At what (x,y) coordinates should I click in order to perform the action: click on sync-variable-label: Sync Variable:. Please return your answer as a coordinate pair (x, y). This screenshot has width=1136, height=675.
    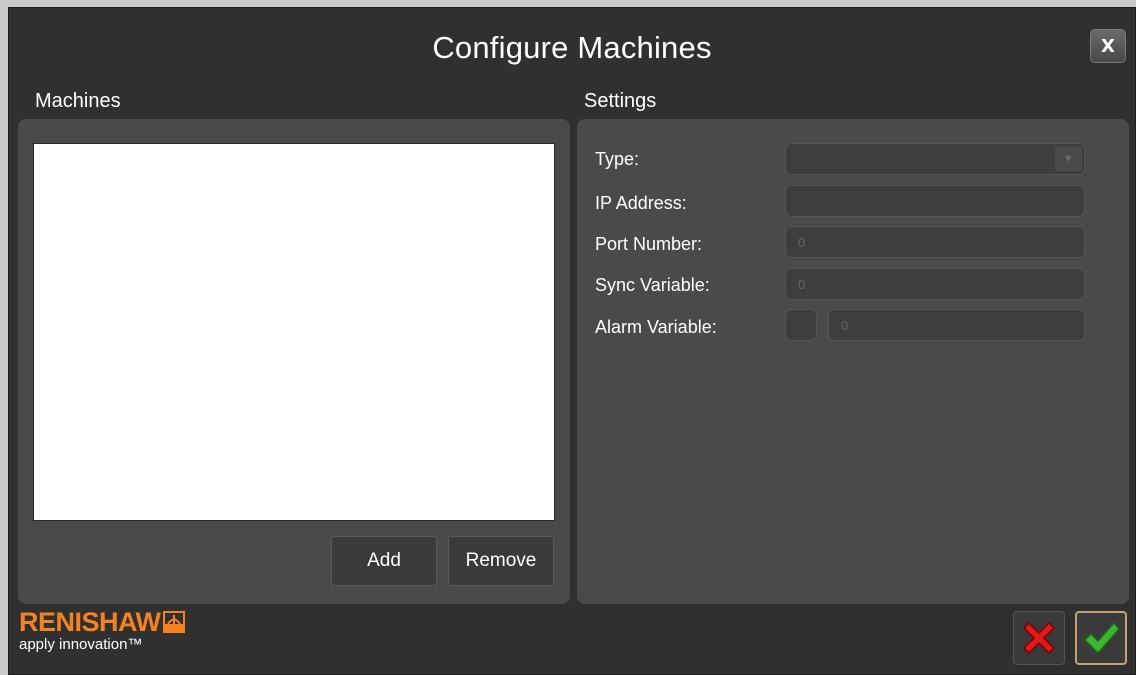
    Looking at the image, I should click on (652, 285).